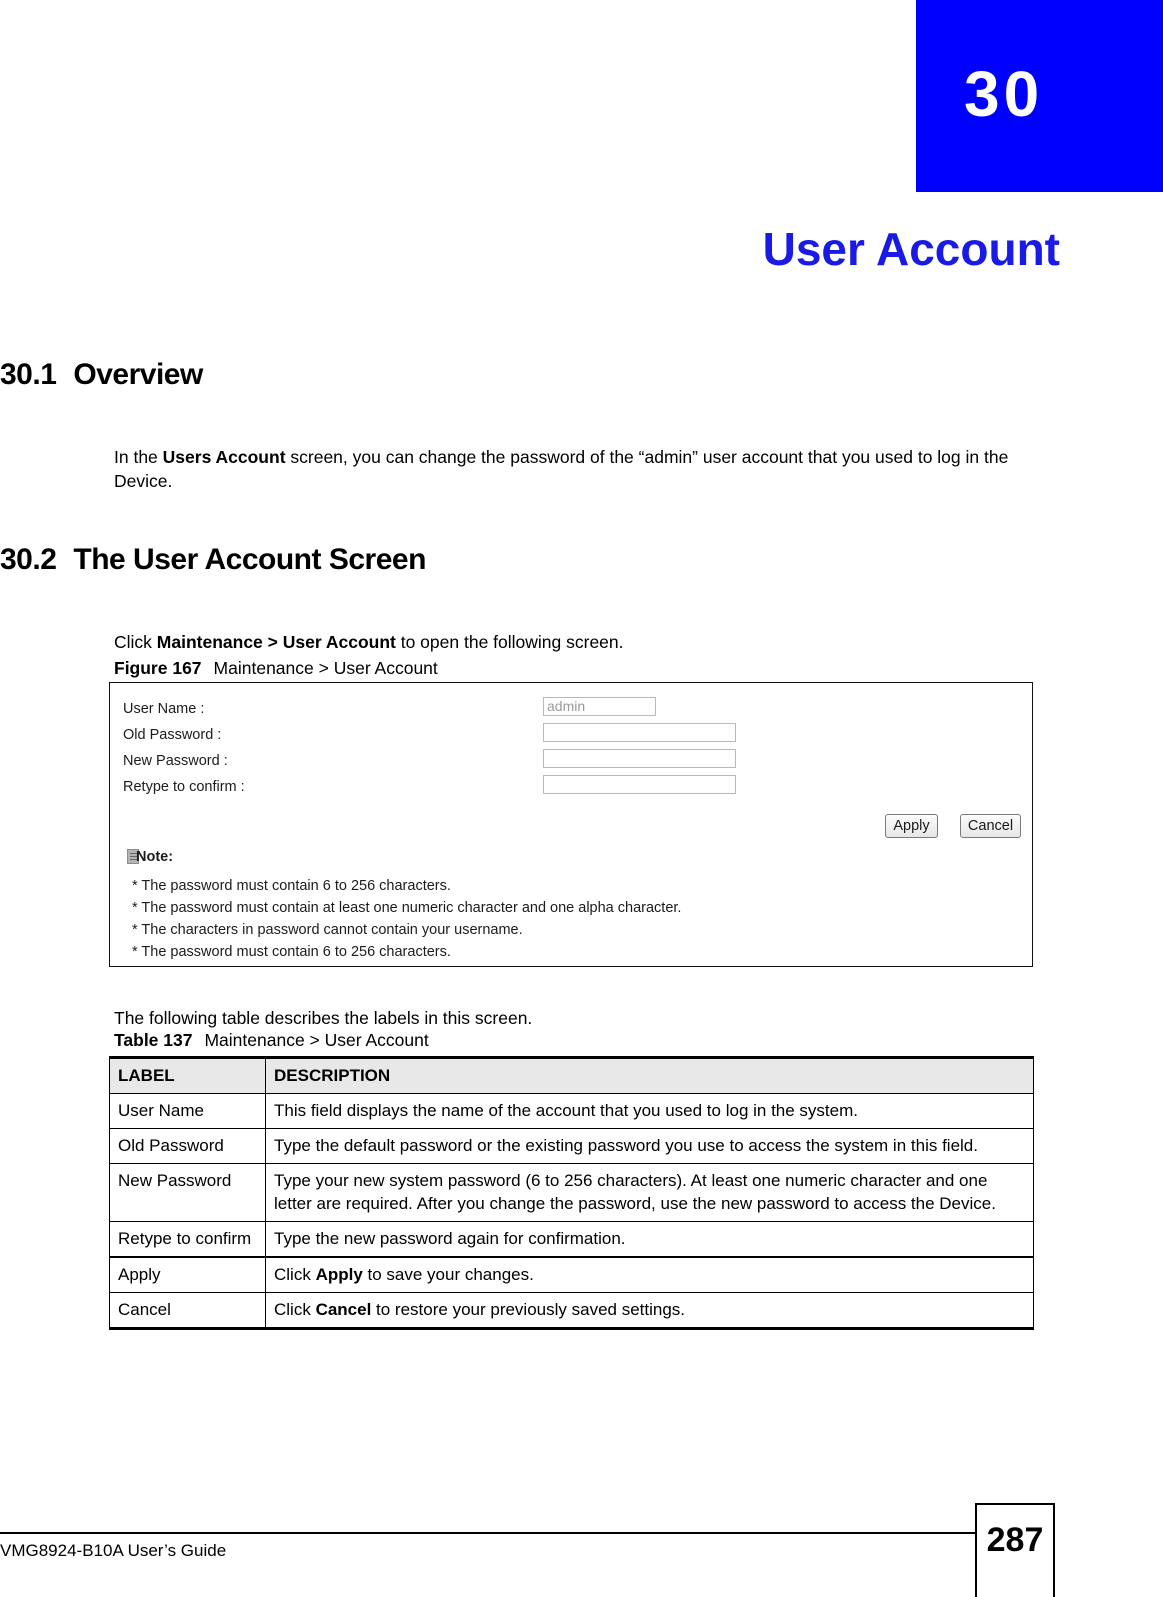 Image resolution: width=1163 pixels, height=1597 pixels. I want to click on chapter-header-bar: 30, so click(1039, 96).